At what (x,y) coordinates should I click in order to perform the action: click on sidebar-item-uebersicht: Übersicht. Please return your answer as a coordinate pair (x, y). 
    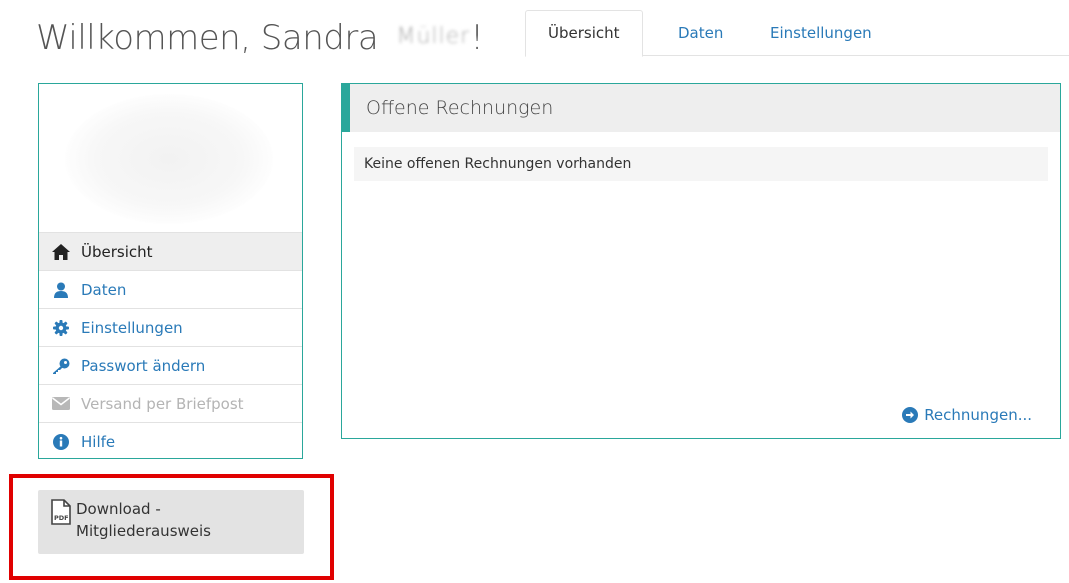
    Looking at the image, I should click on (170, 251).